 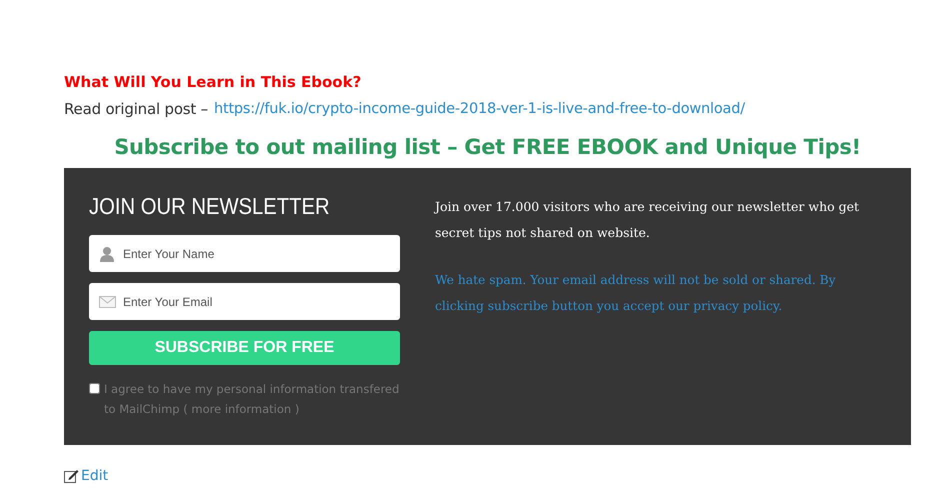 I want to click on email-field: Enter Your Email, so click(x=244, y=301).